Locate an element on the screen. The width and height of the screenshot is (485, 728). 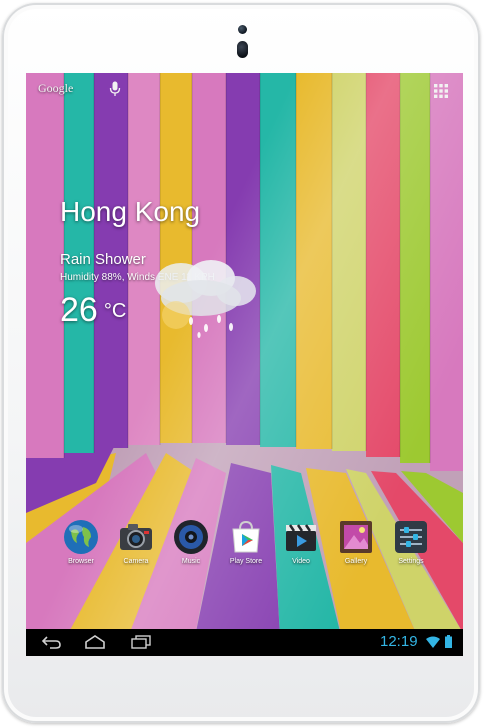
home-icon is located at coordinates (95, 642).